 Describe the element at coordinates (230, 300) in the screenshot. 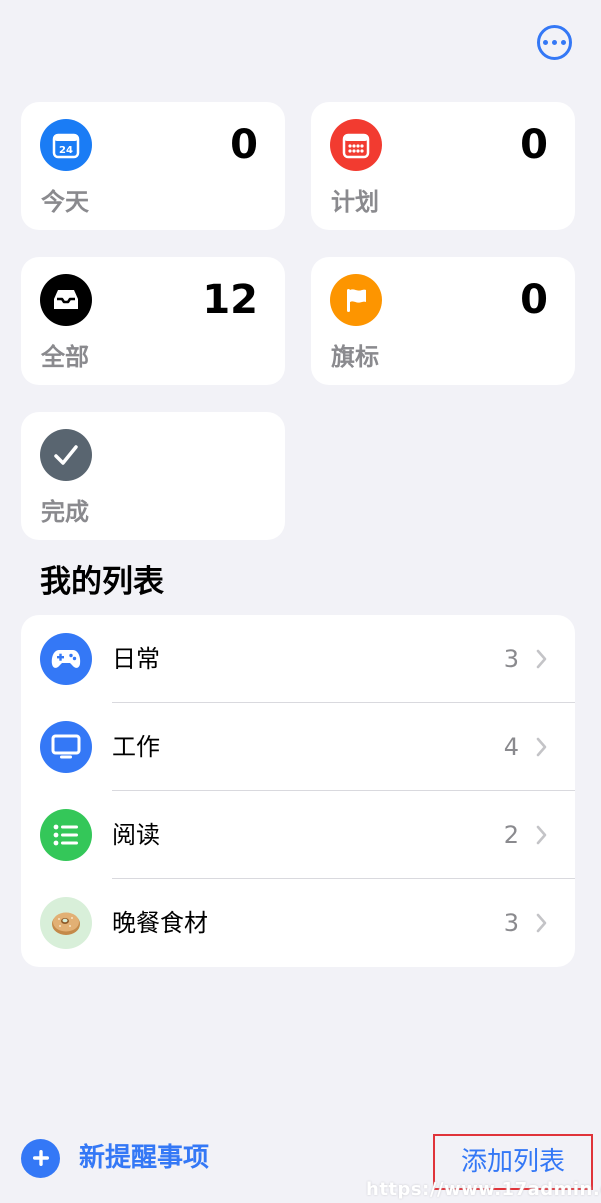

I see `all-count: 12` at that location.